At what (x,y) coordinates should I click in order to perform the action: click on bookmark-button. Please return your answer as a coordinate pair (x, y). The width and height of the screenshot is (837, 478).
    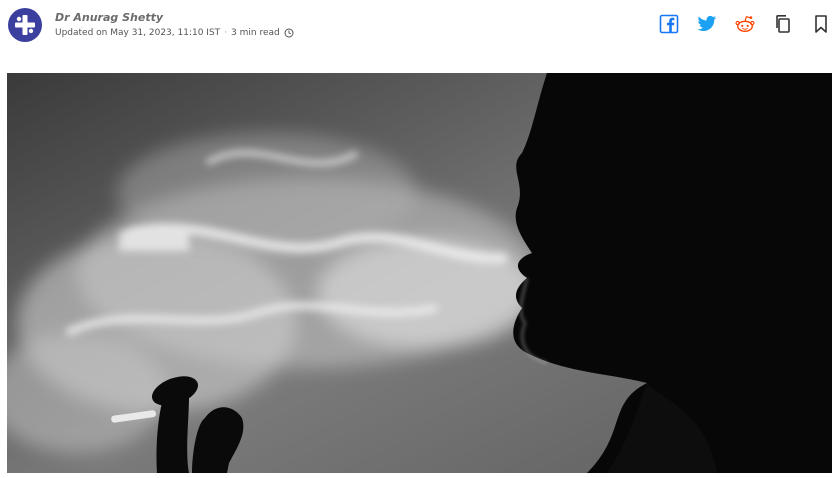
    Looking at the image, I should click on (821, 24).